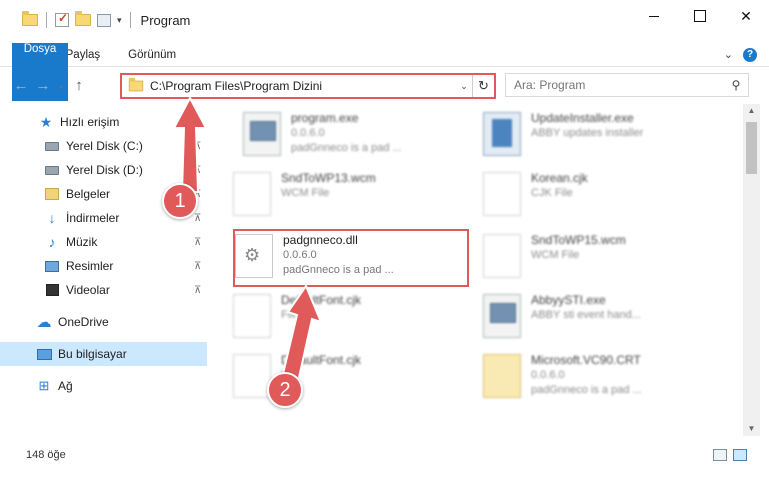  What do you see at coordinates (285, 390) in the screenshot?
I see `step-2-badge: 2` at bounding box center [285, 390].